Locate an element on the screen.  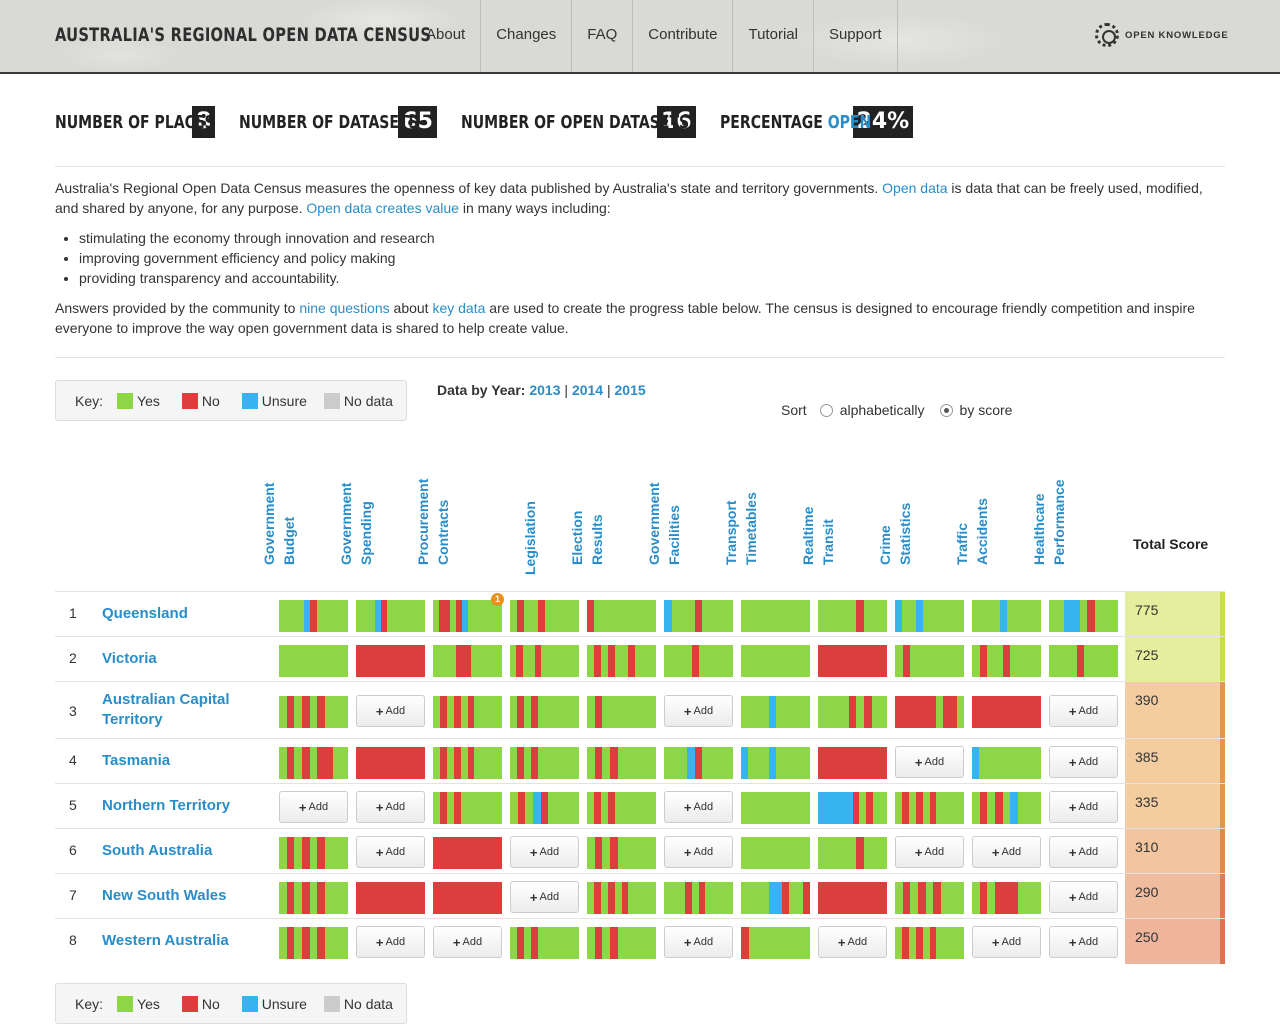
column-header-label: Traffic Accidents is located at coordinates (972, 531).